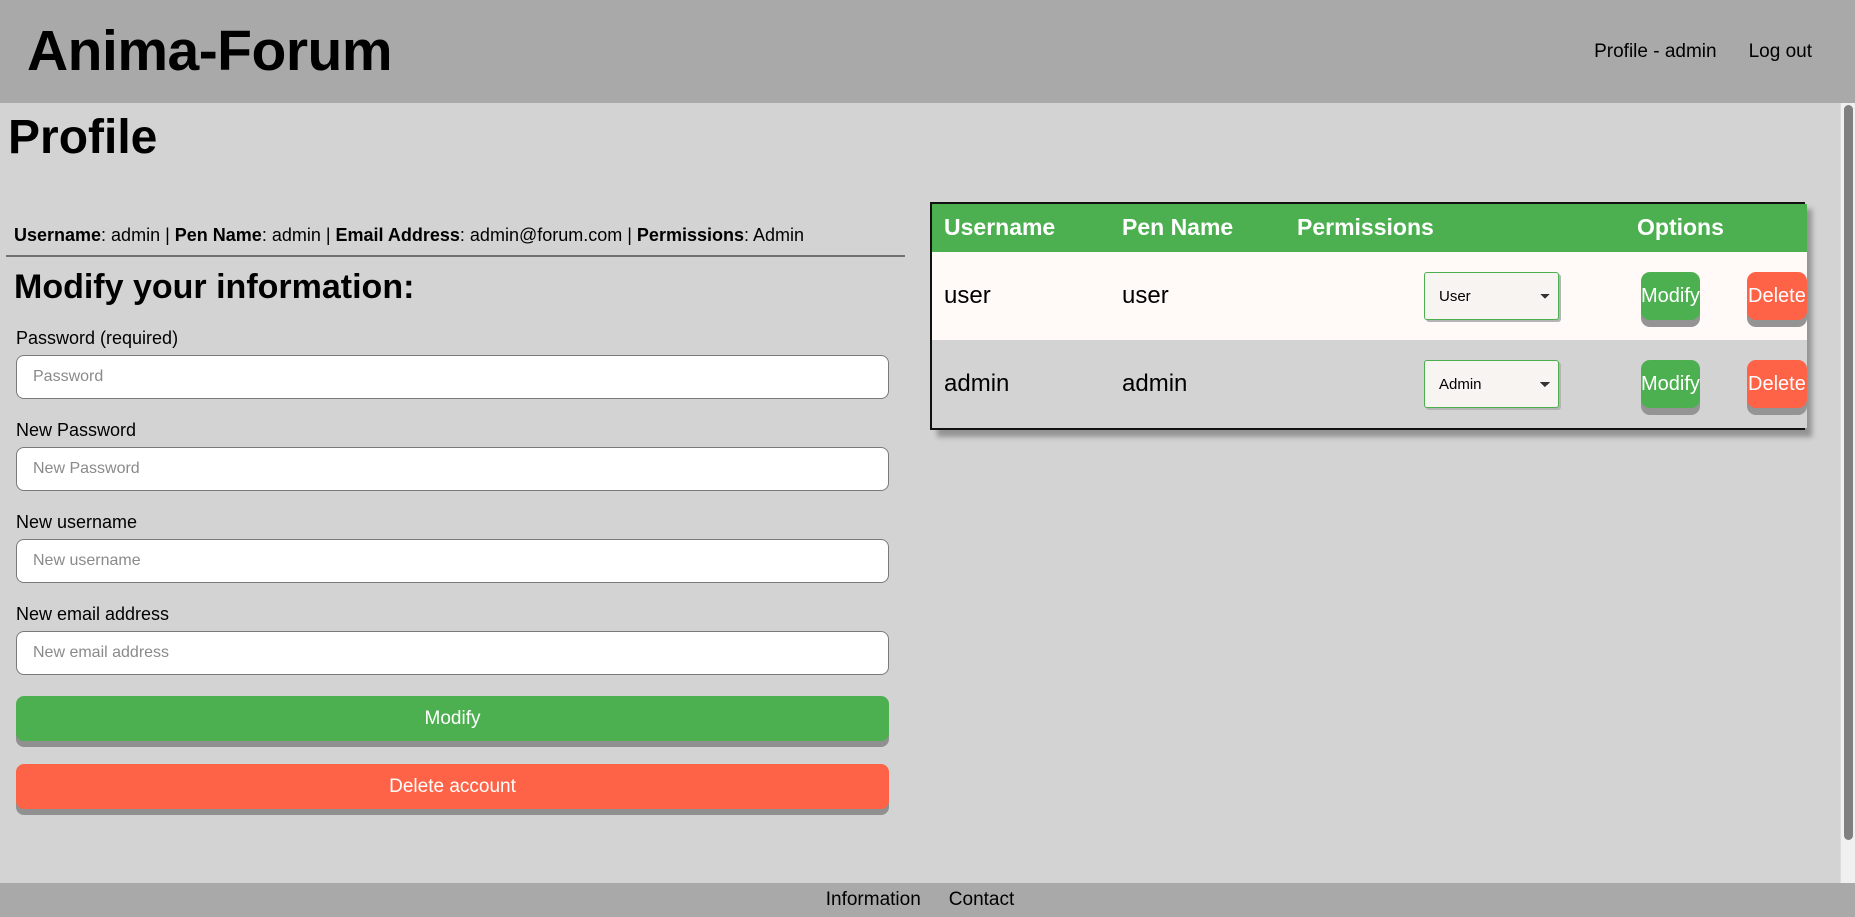 The width and height of the screenshot is (1855, 917). I want to click on summary-penname-value: : admin |, so click(298, 235).